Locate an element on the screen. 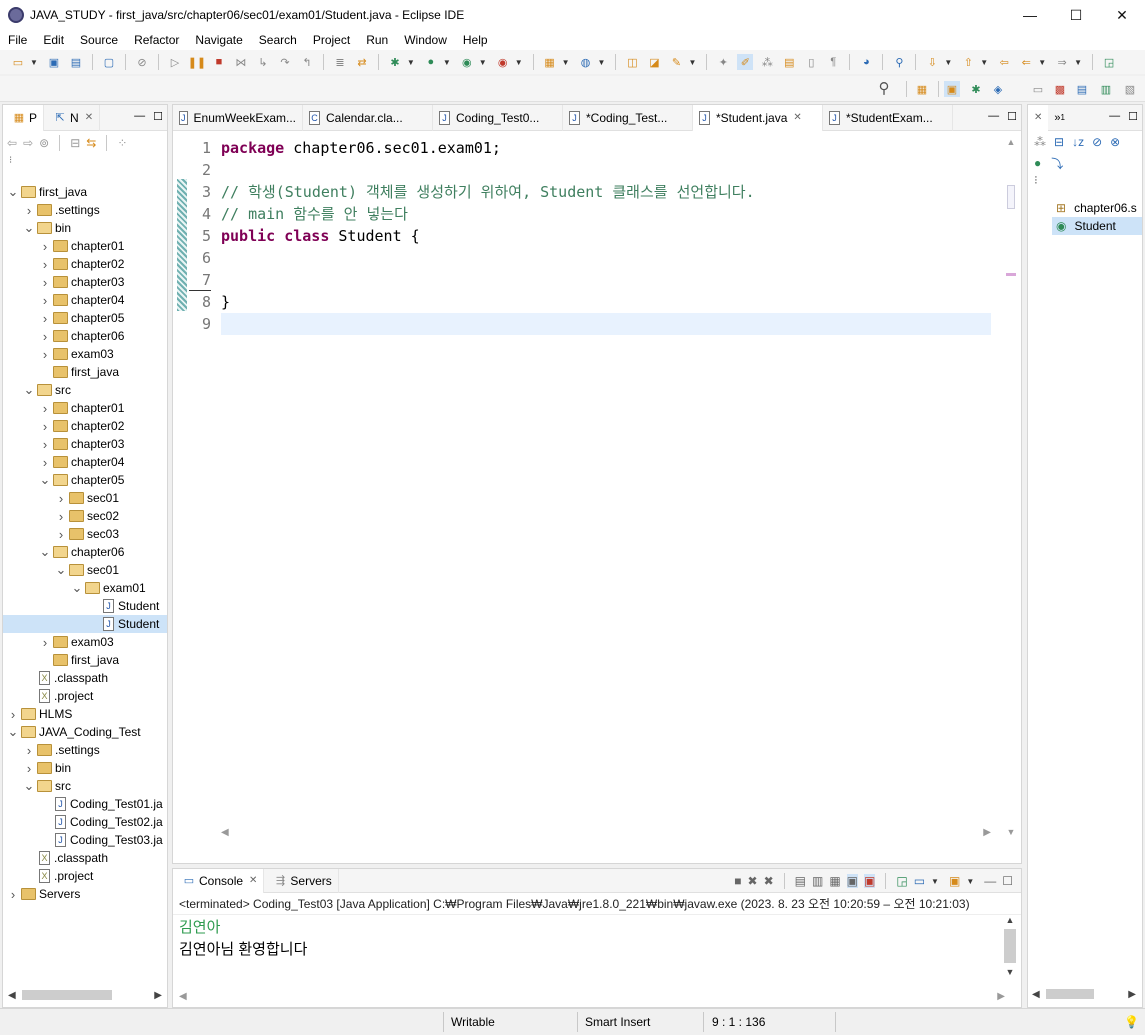 This screenshot has width=1145, height=1035. tree-item: › sec01 is located at coordinates (85, 498).